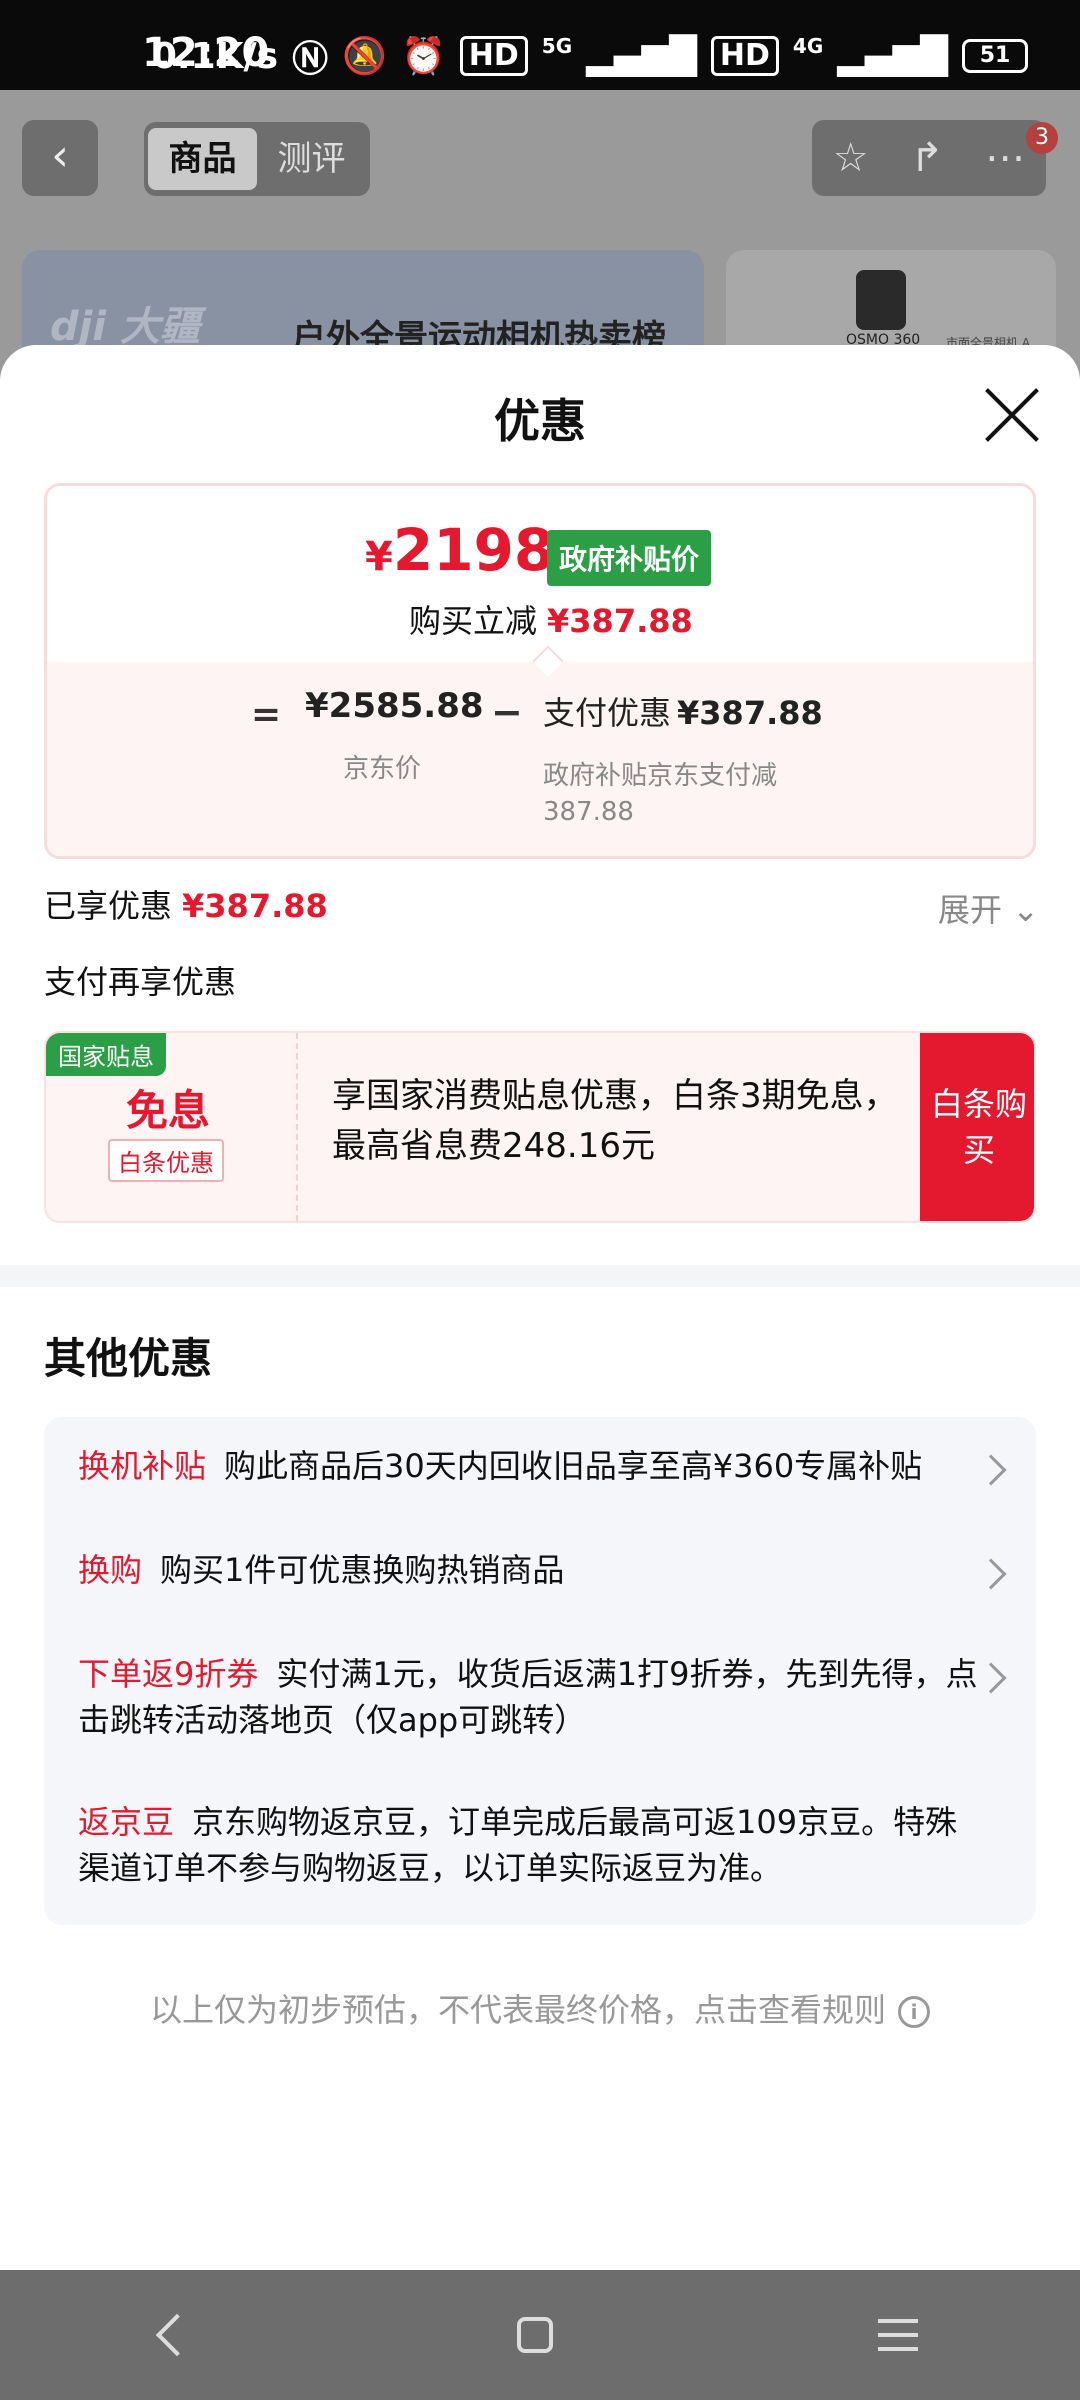  I want to click on hd-icon-2: HD, so click(744, 56).